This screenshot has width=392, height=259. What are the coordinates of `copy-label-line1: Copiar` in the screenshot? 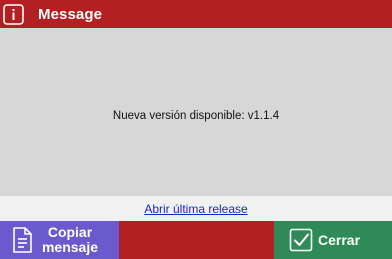 It's located at (70, 232).